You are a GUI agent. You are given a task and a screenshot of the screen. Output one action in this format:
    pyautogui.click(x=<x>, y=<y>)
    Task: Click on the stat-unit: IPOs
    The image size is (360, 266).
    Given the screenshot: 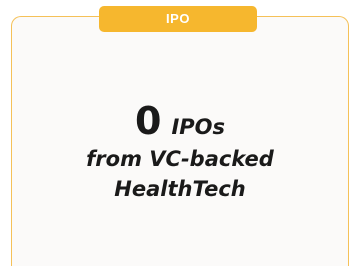 What is the action you would take?
    pyautogui.click(x=198, y=127)
    